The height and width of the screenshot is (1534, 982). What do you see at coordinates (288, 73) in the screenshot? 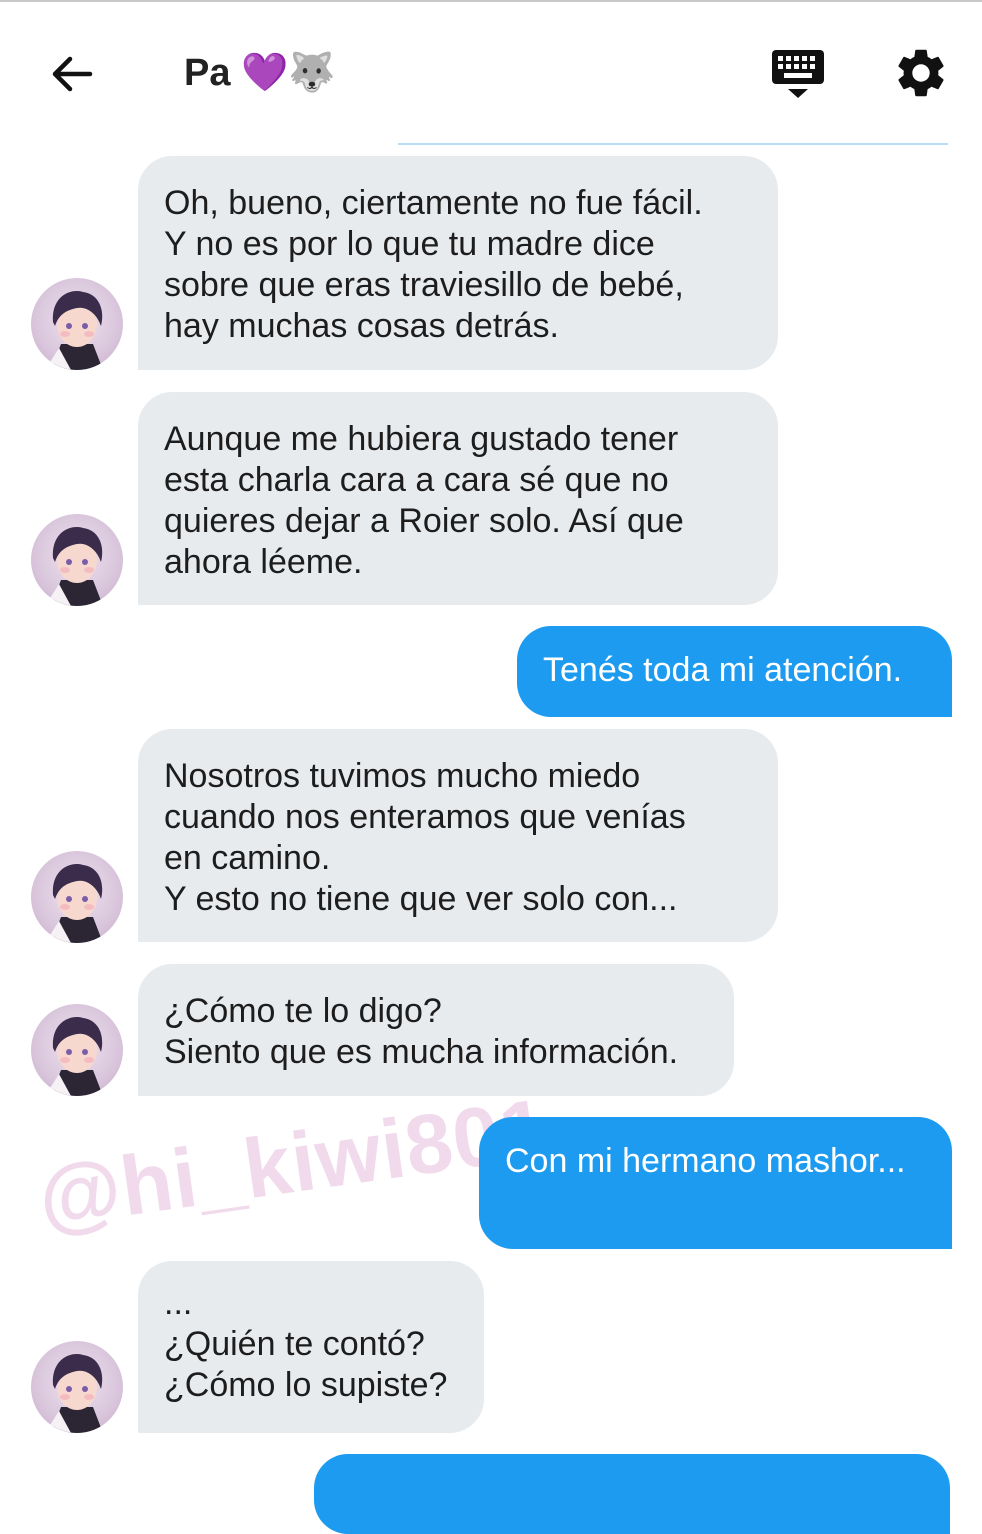
I see `title-emoji: 💜🐺` at bounding box center [288, 73].